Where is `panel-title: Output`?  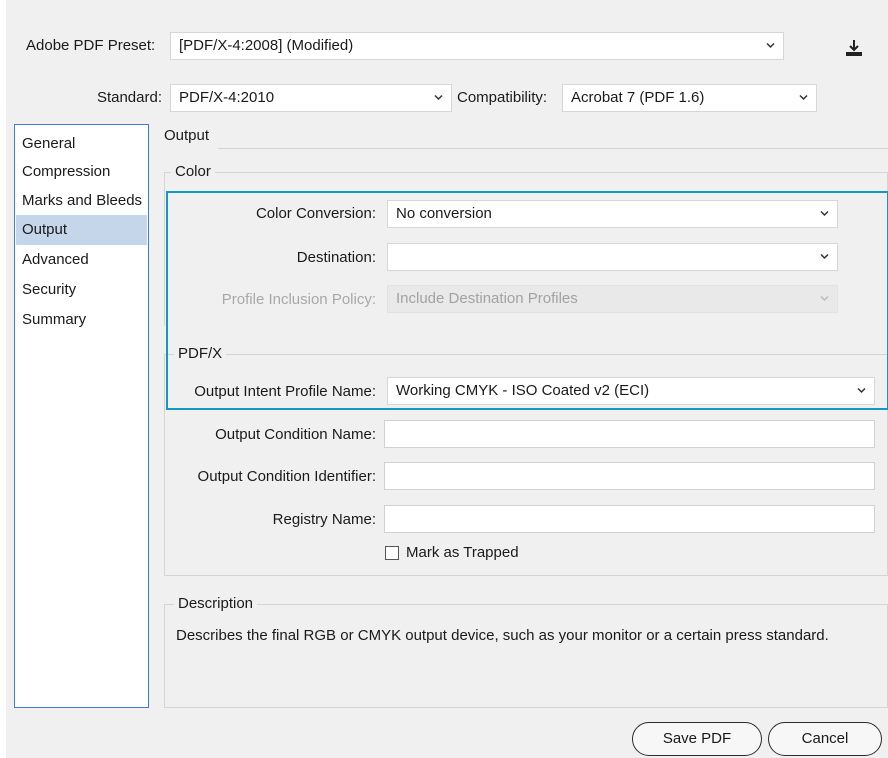 panel-title: Output is located at coordinates (187, 135).